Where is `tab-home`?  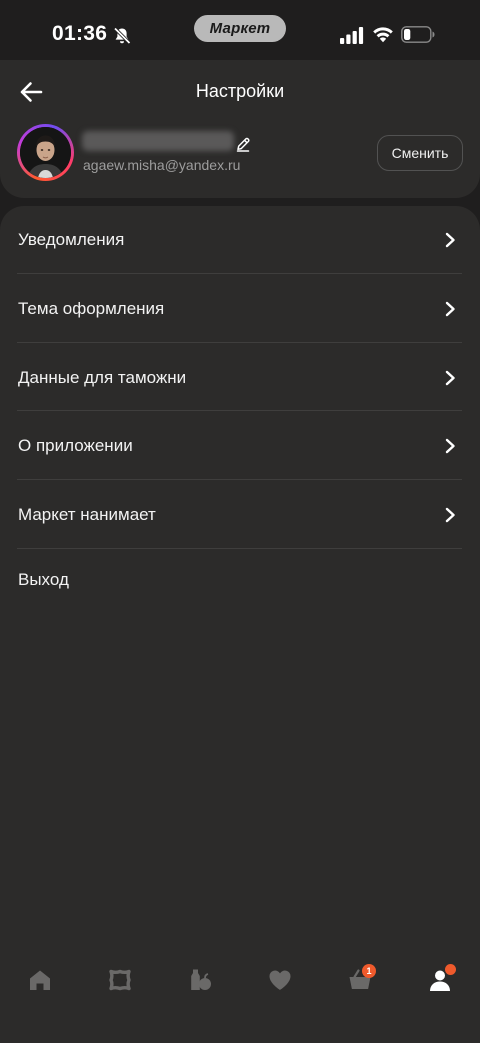
tab-home is located at coordinates (40, 980).